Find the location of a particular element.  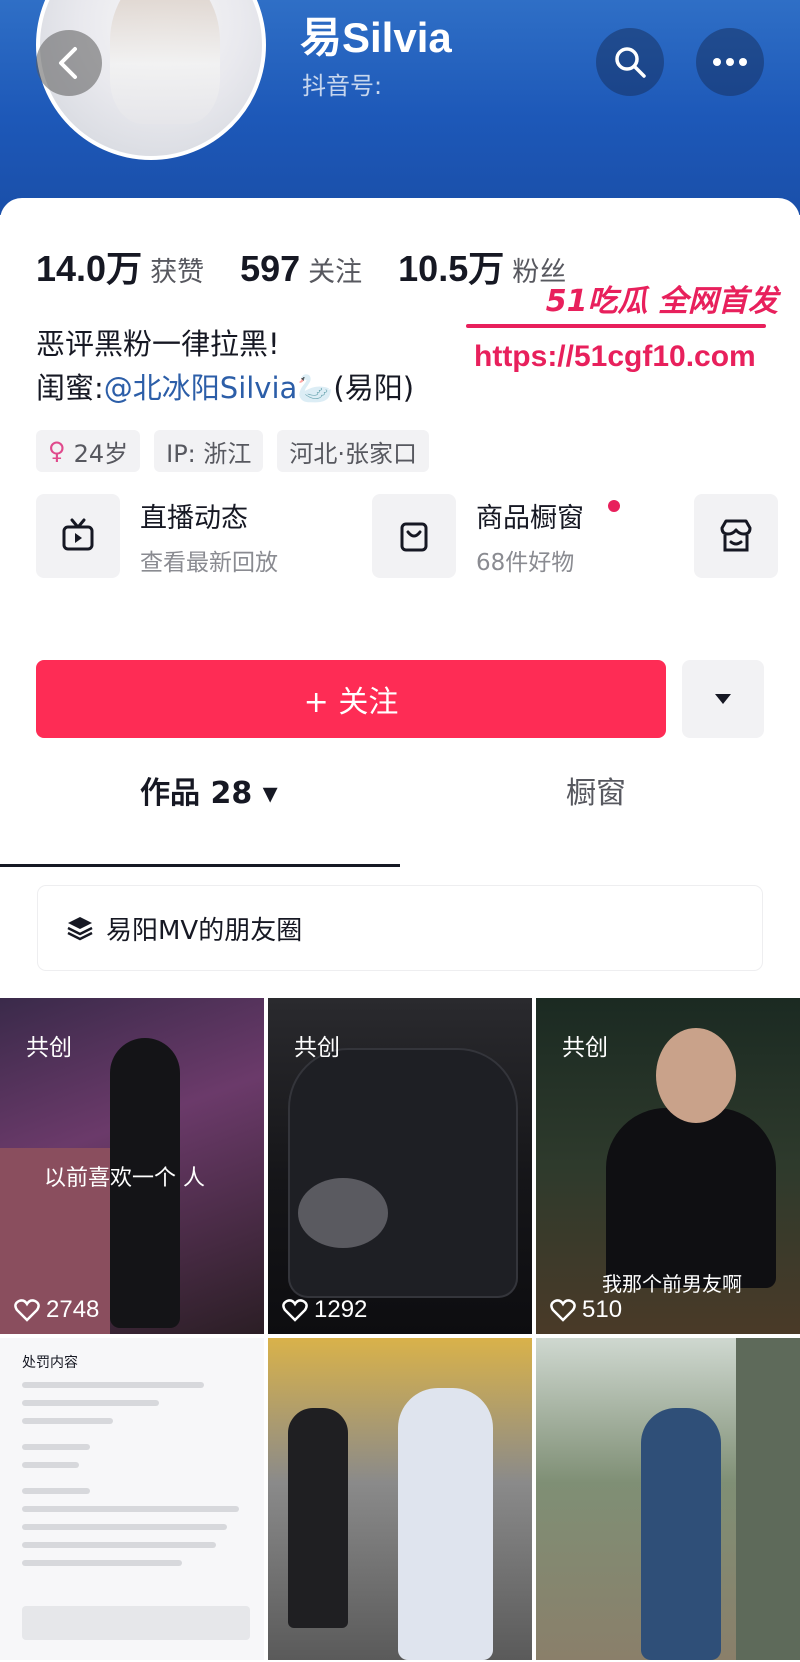

live-feature: 直播动态 查看最新回放 is located at coordinates (157, 536).